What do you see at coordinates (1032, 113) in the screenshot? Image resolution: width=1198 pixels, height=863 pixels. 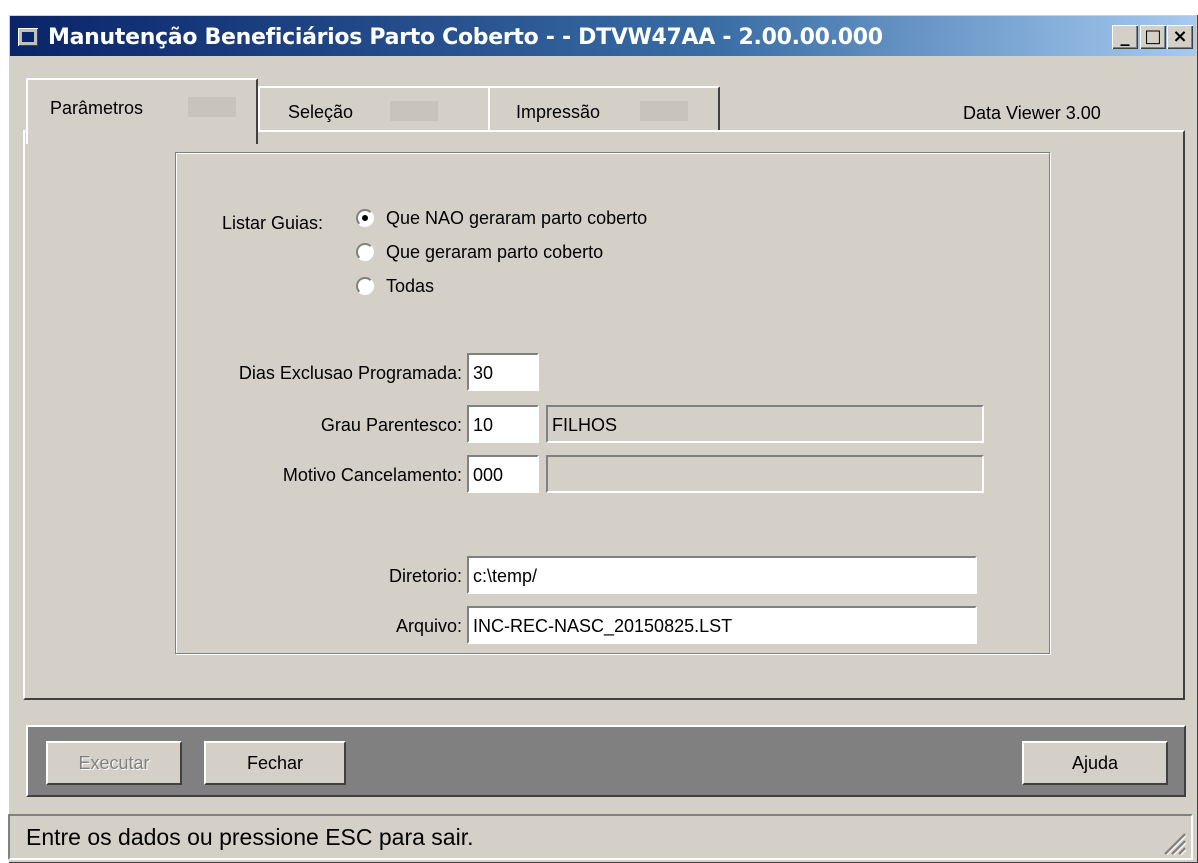 I see `data-viewer-label: Data Viewer 3.00` at bounding box center [1032, 113].